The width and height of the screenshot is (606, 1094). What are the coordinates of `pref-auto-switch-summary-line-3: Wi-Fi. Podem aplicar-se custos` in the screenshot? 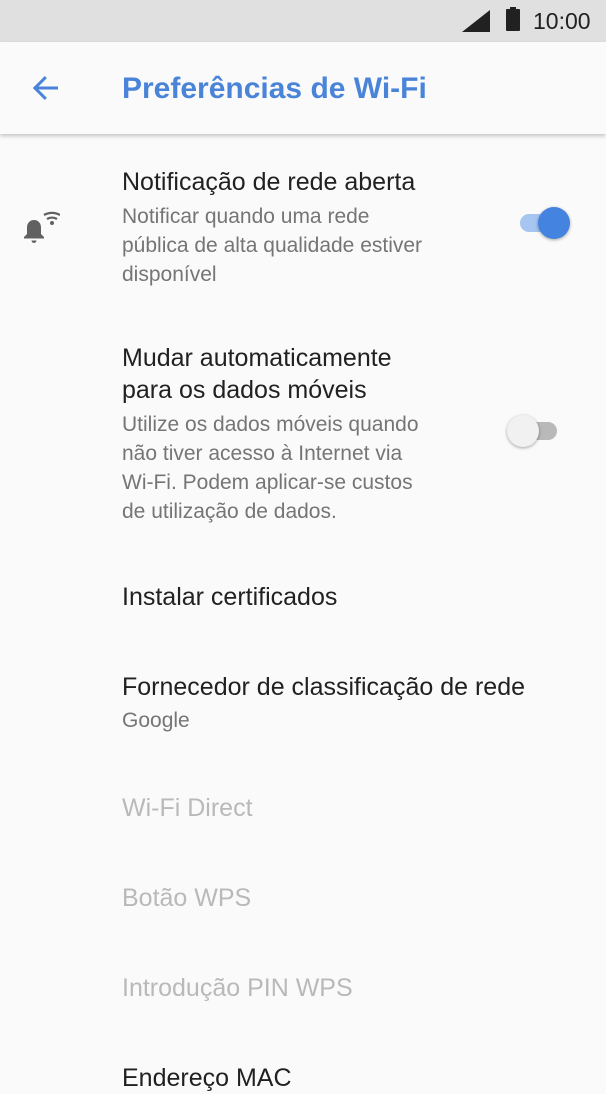 It's located at (267, 482).